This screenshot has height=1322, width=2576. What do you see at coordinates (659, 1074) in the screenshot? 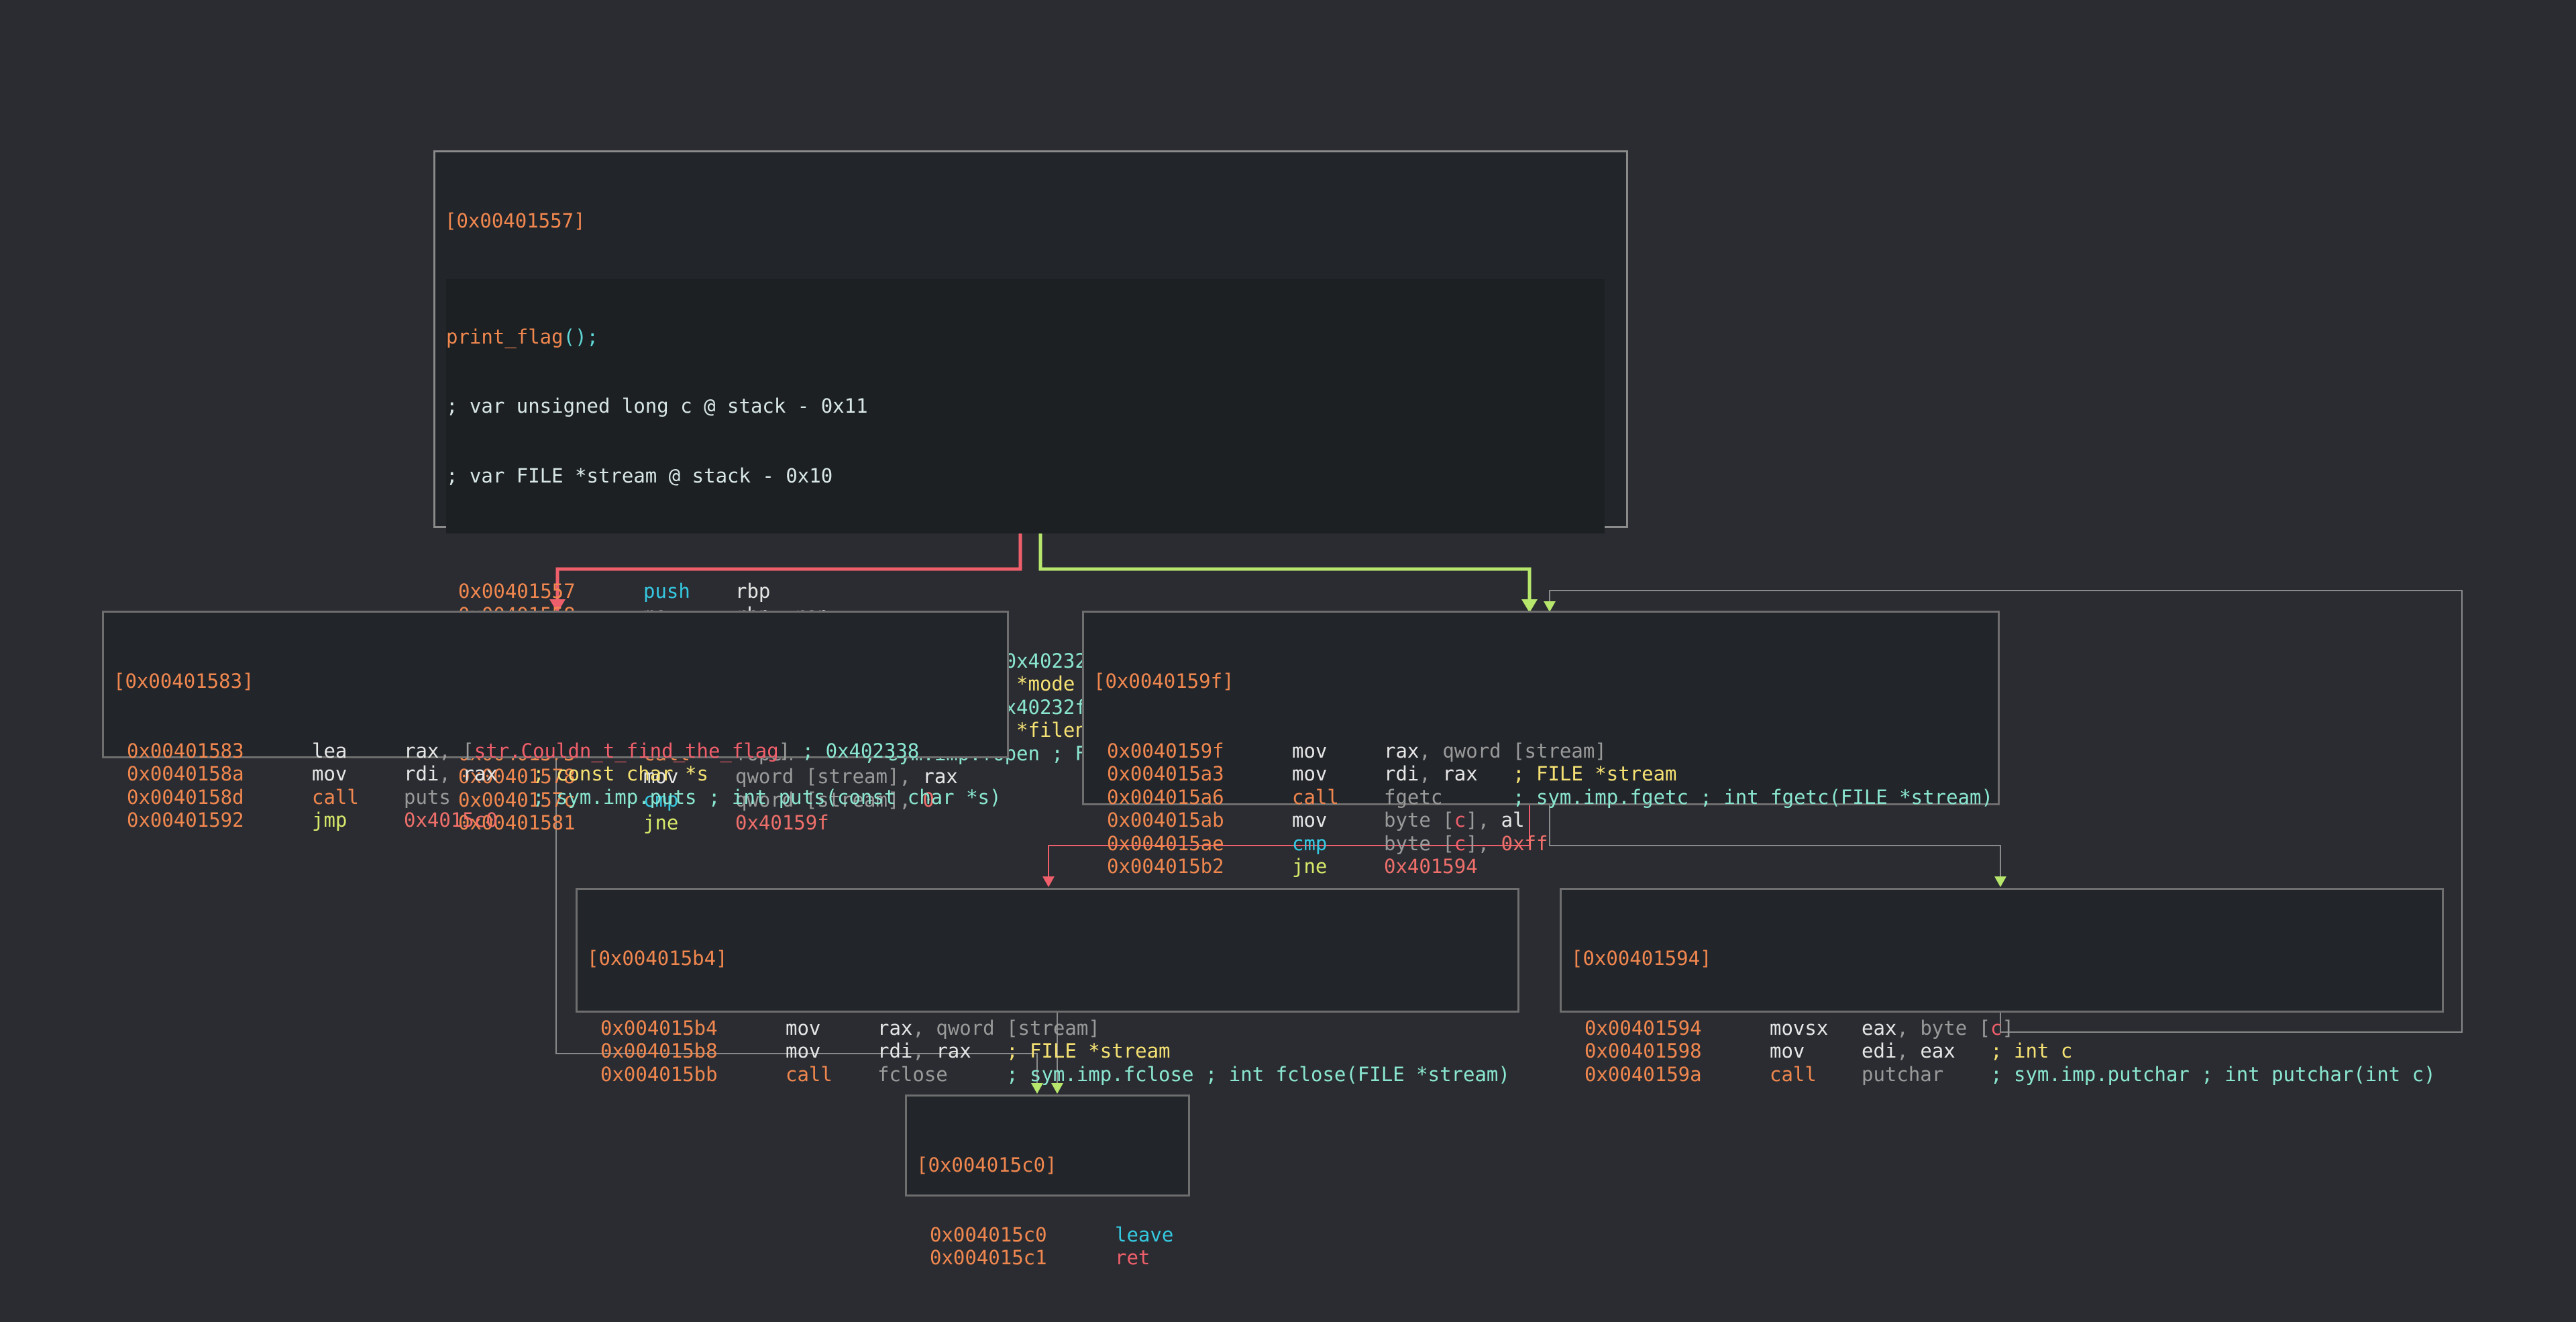
I see `instruction-address: 0x004015bb` at bounding box center [659, 1074].